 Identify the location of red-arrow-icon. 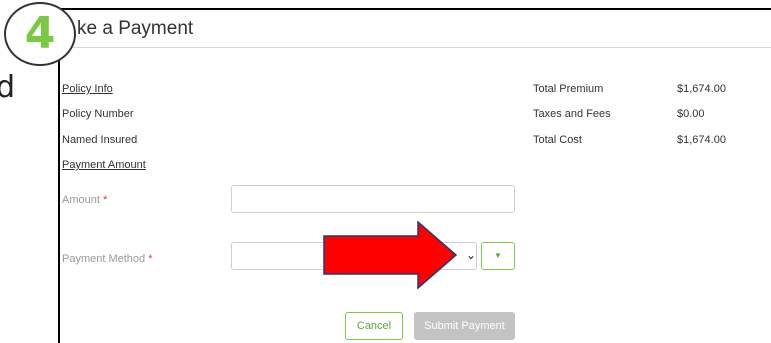
(390, 255).